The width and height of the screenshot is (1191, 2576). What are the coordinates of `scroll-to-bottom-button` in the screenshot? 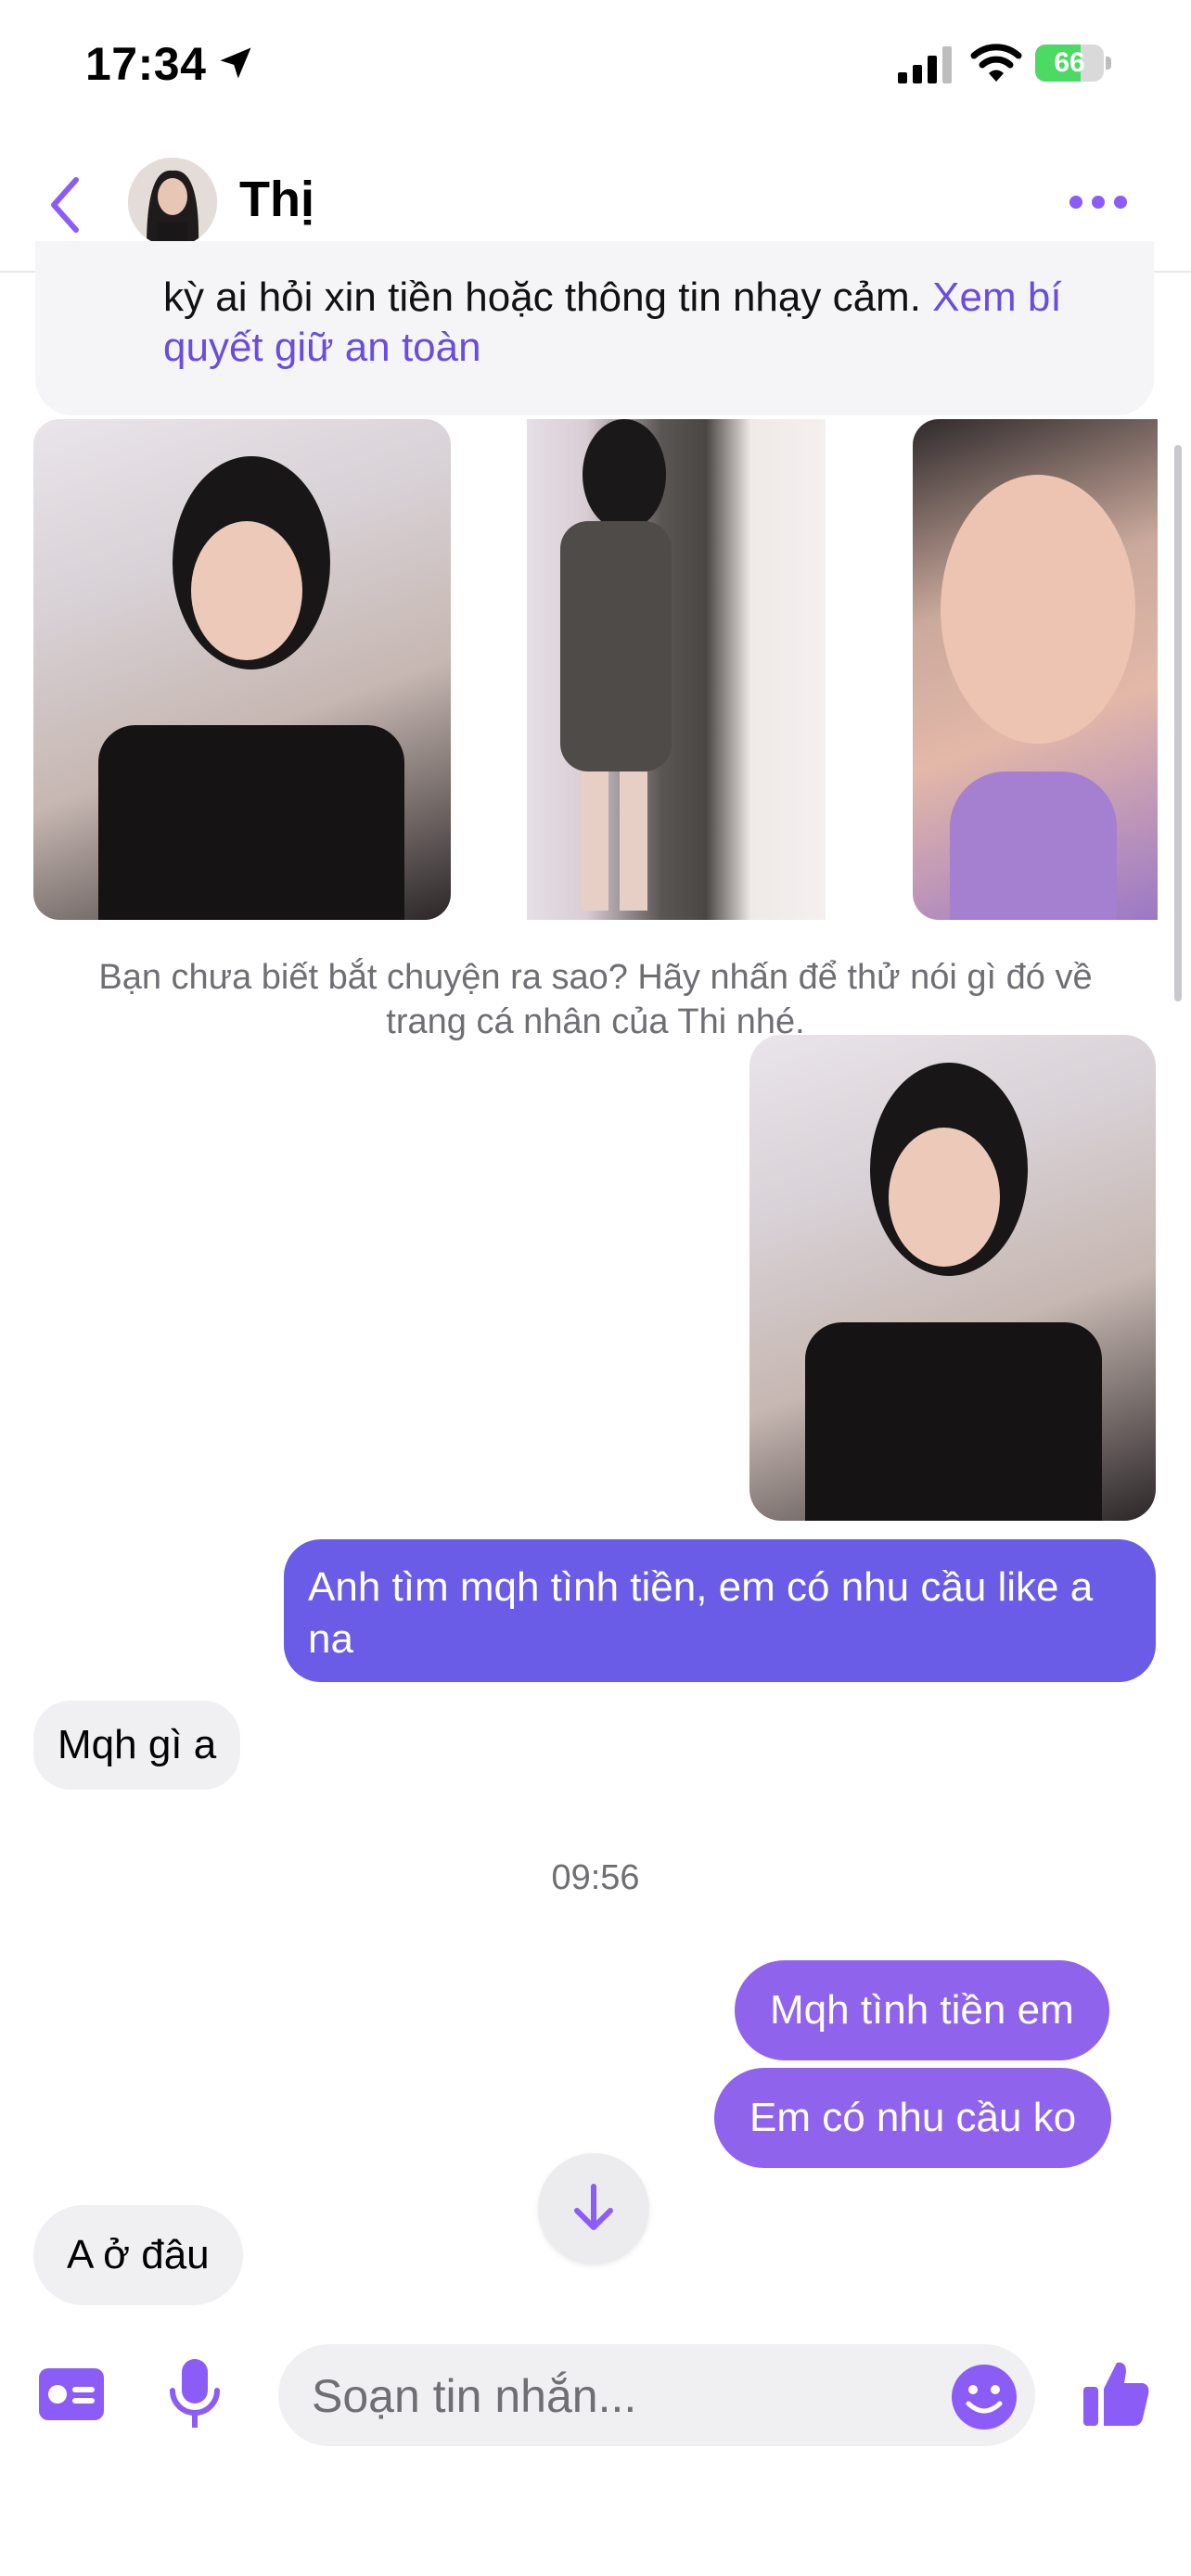 It's located at (593, 2208).